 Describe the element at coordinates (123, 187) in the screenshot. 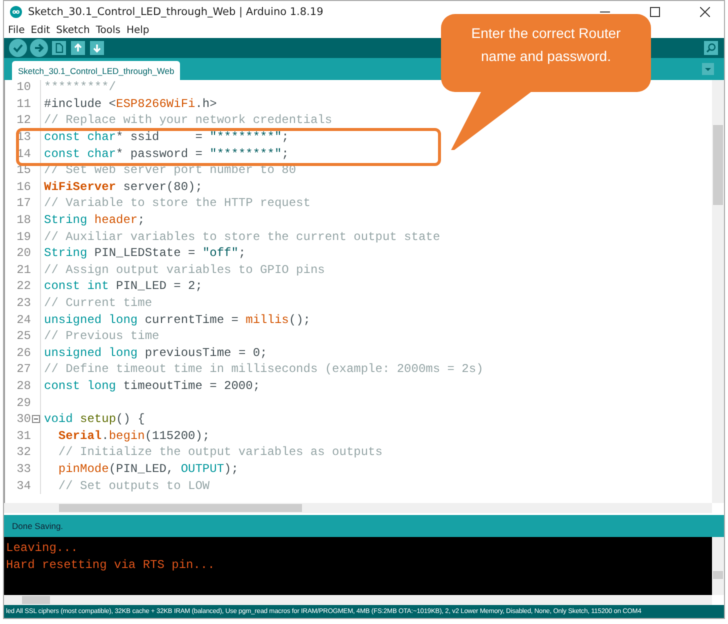

I see `code-line: WiFiServer server(80);` at that location.